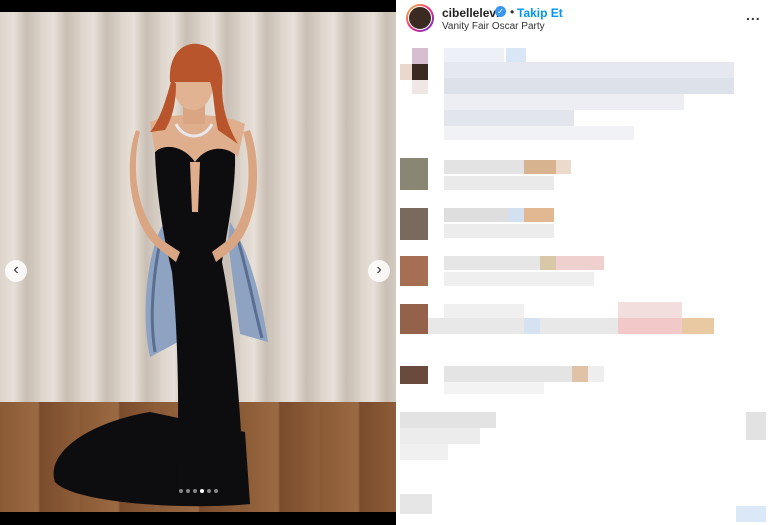  Describe the element at coordinates (470, 13) in the screenshot. I see `username-link: cibellelevi` at that location.